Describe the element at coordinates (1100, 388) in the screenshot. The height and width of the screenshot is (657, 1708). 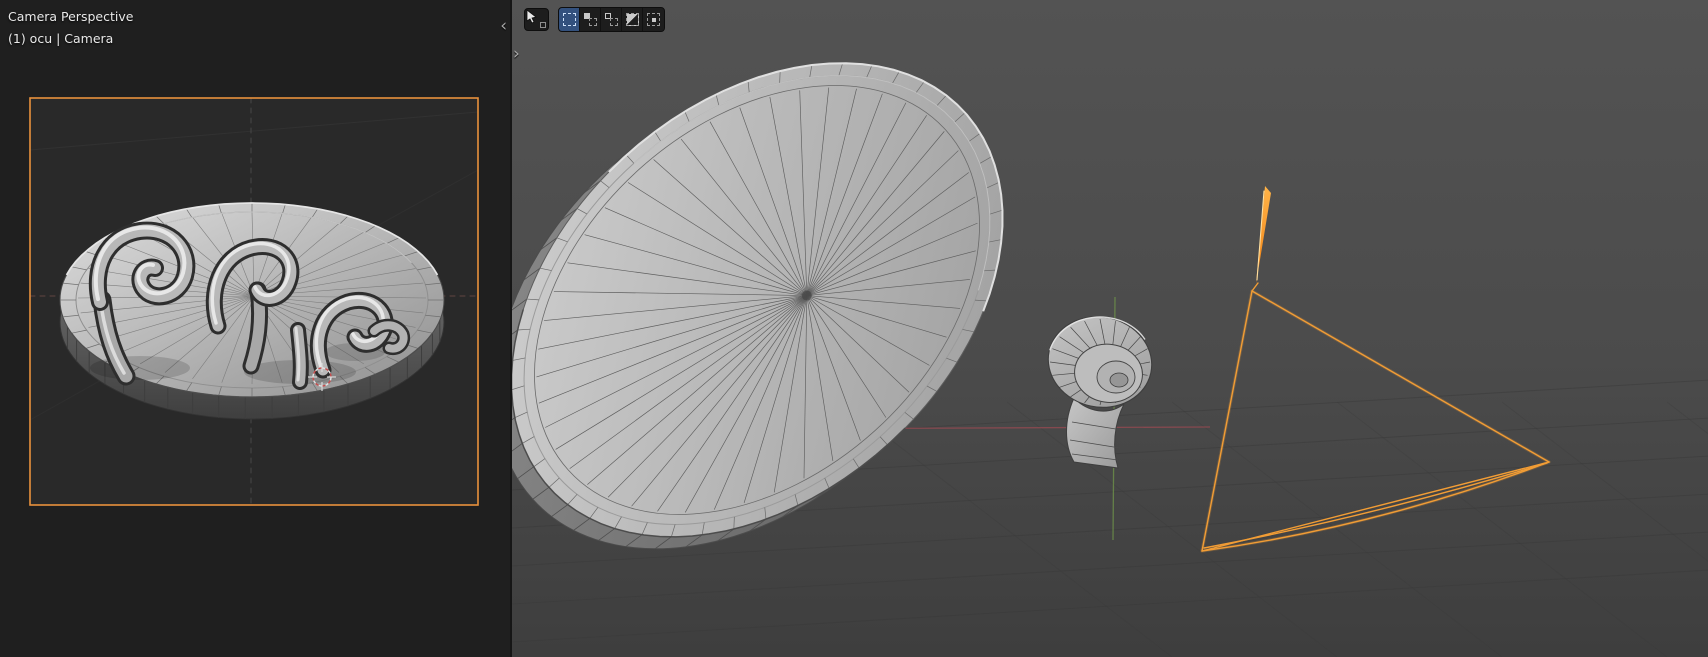
I see `spiral-mesh` at that location.